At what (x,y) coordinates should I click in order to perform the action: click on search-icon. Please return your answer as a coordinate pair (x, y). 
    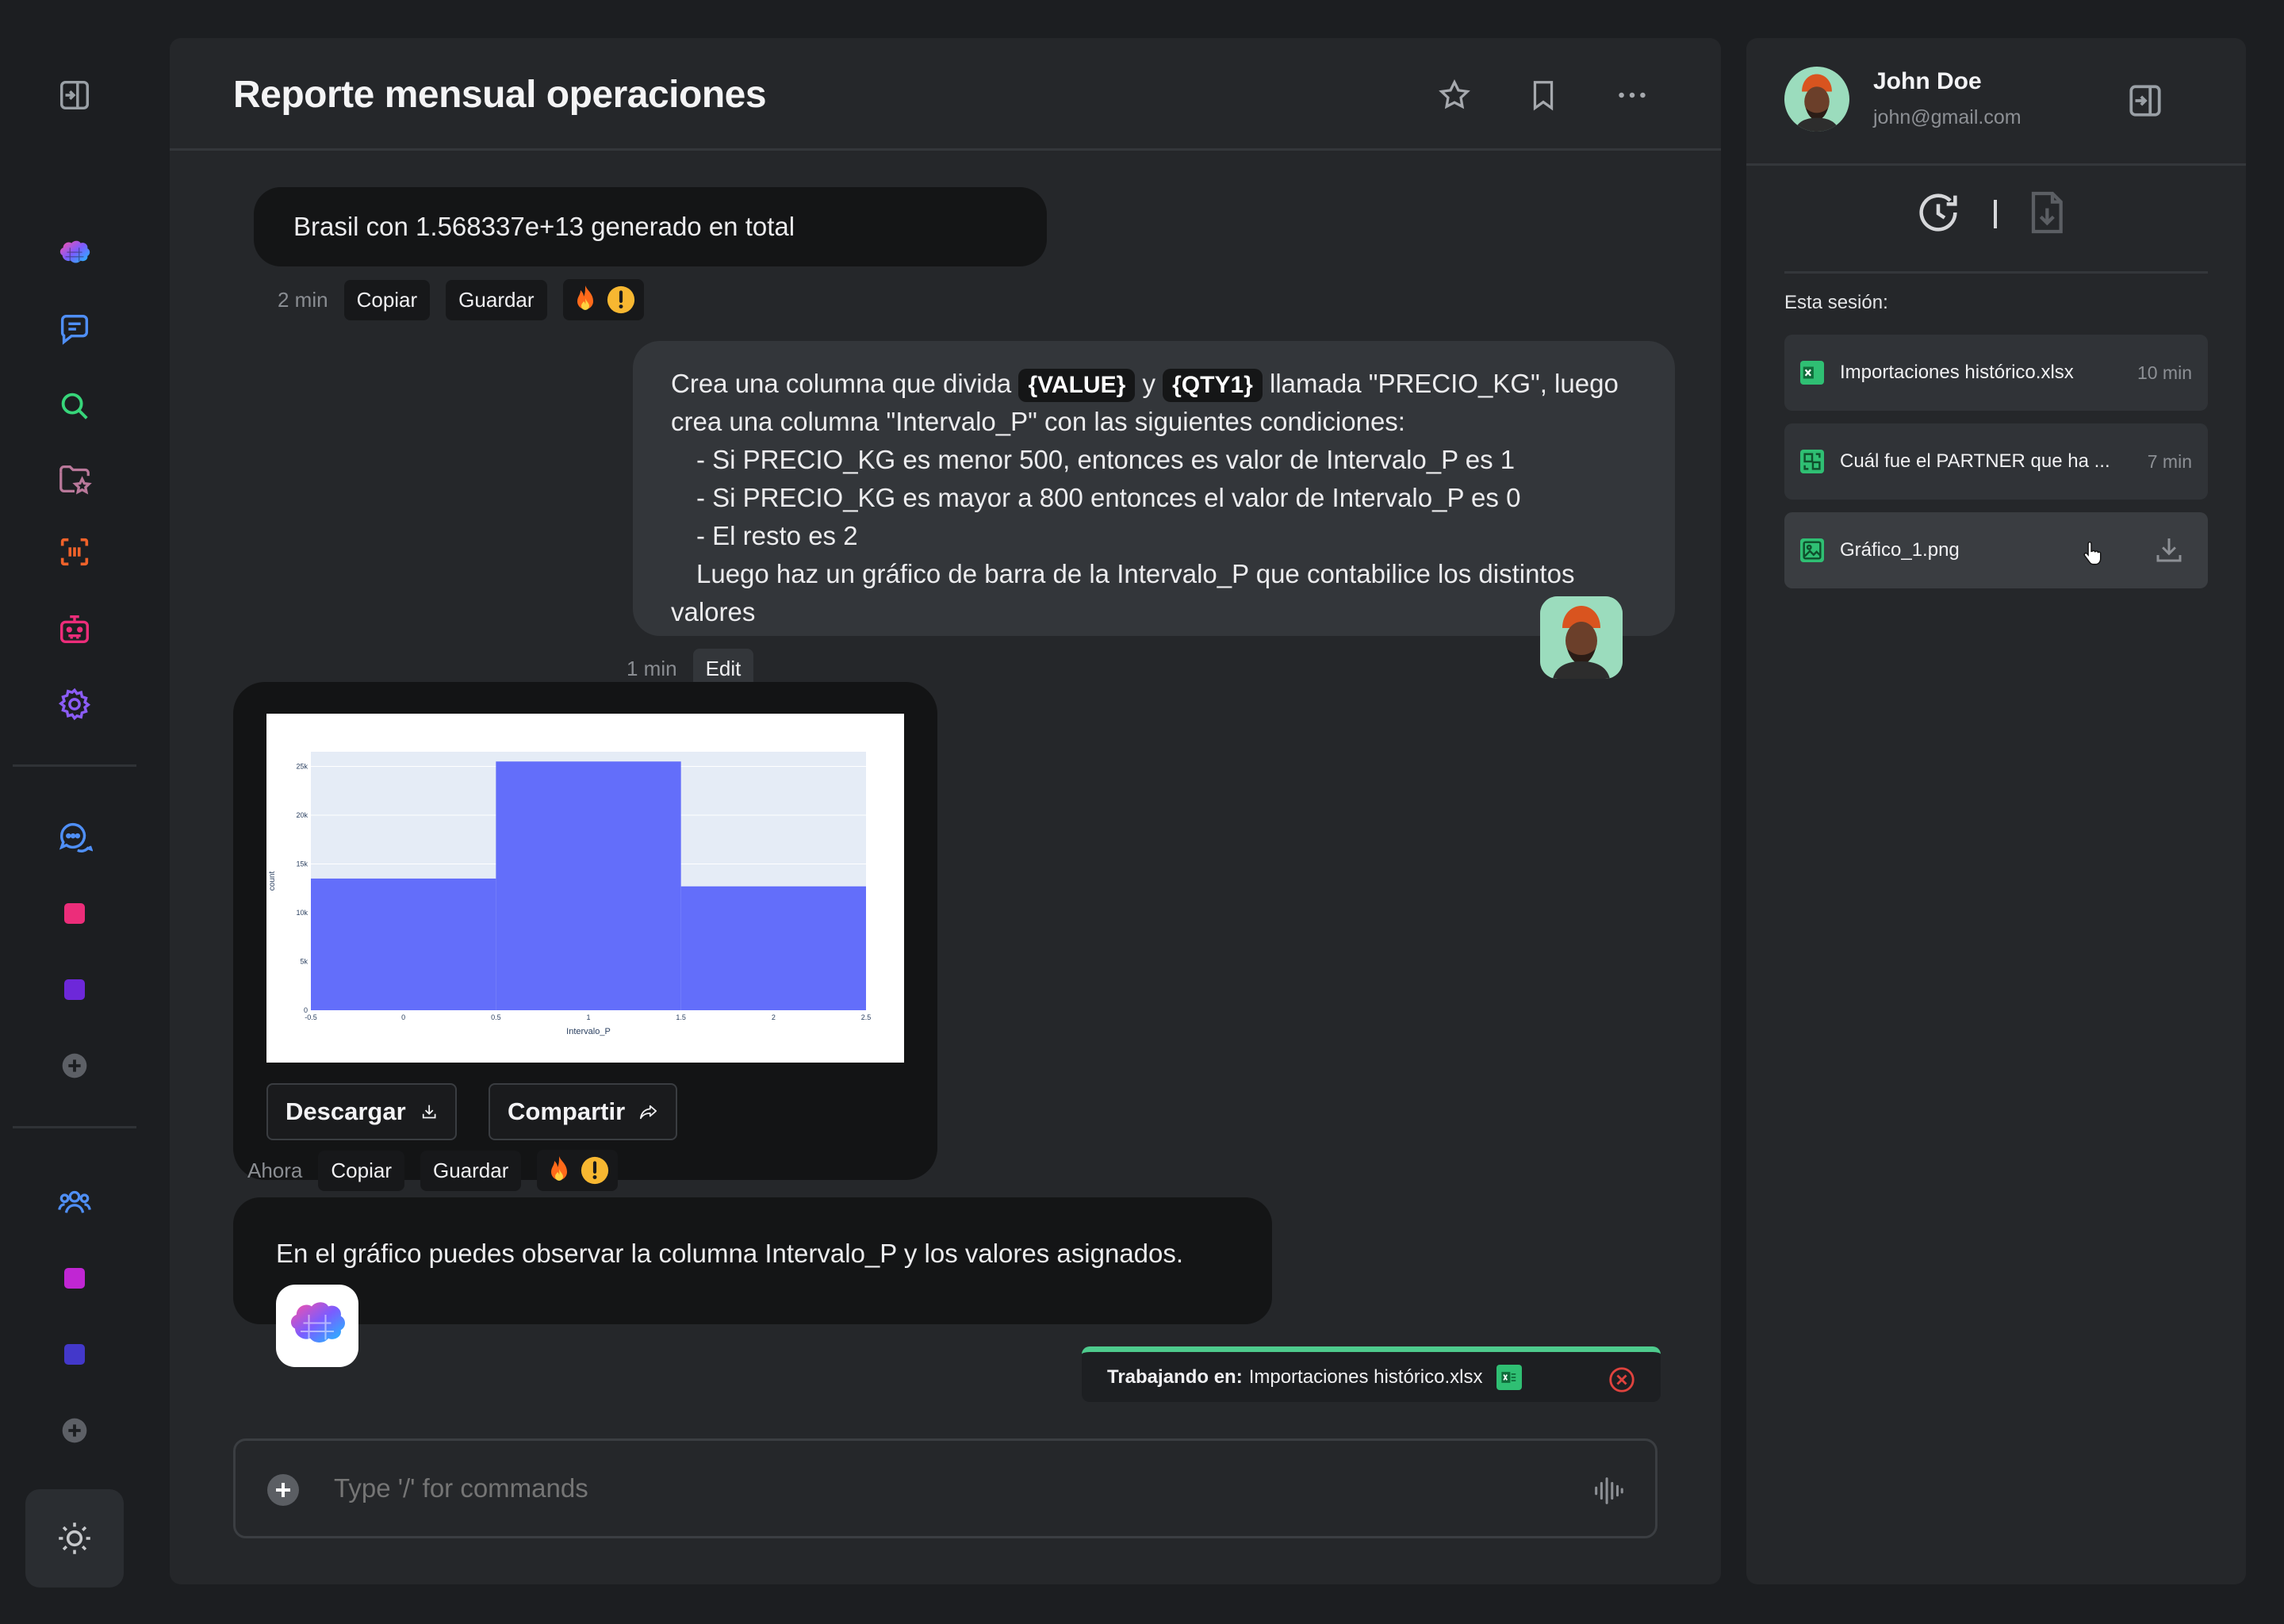
    Looking at the image, I should click on (74, 406).